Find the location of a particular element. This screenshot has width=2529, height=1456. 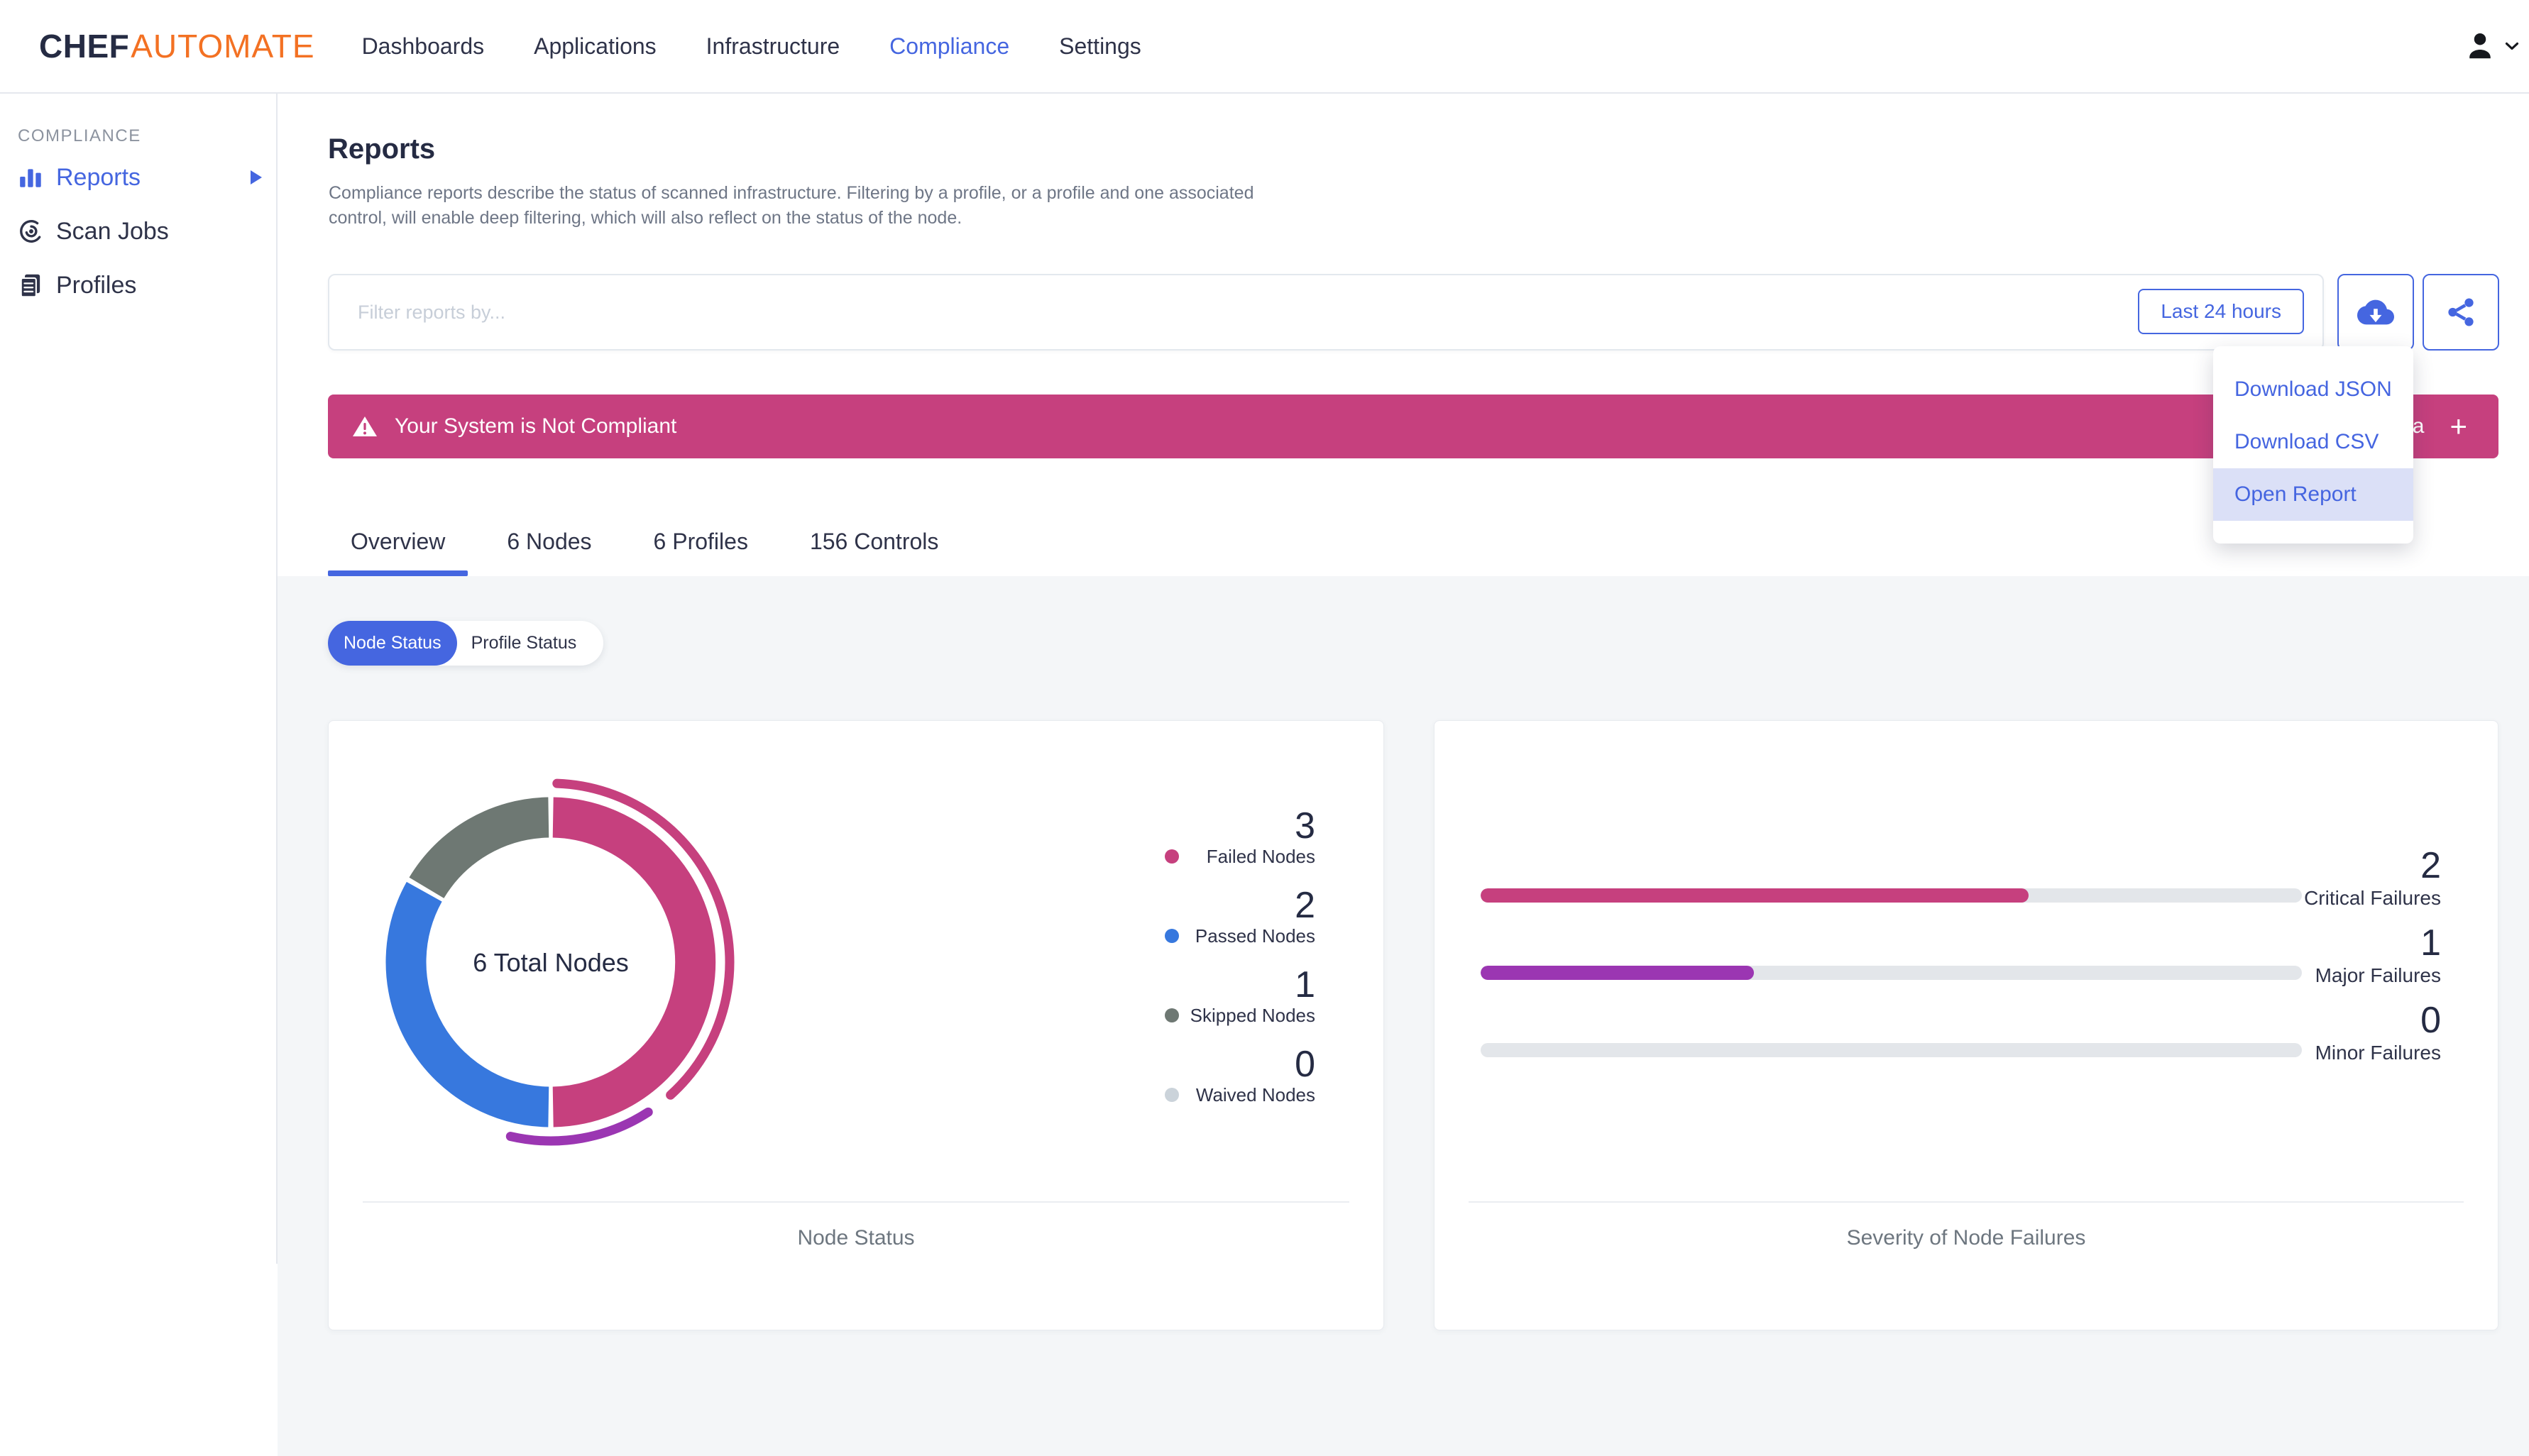

sidebar: COMPLIANCE Reports Scan Jobs Profiles is located at coordinates (139, 679).